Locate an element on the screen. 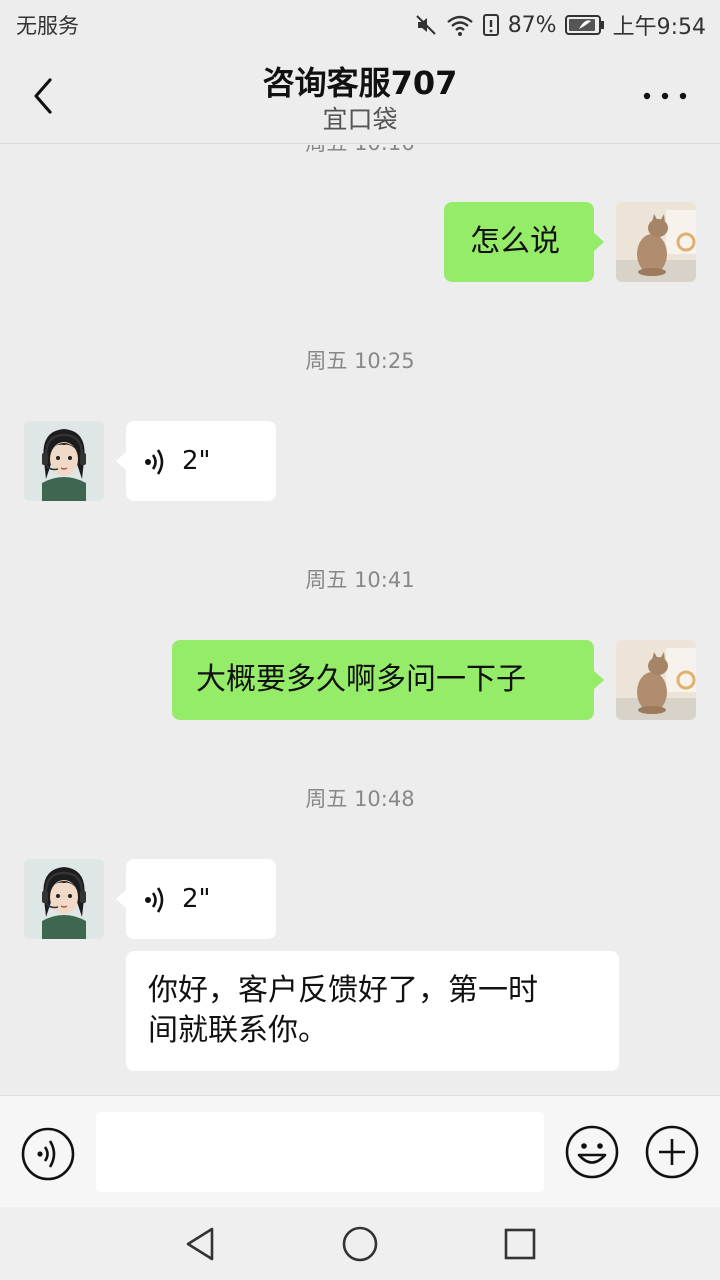 Image resolution: width=720 pixels, height=1280 pixels. triangle-back-icon is located at coordinates (200, 1244).